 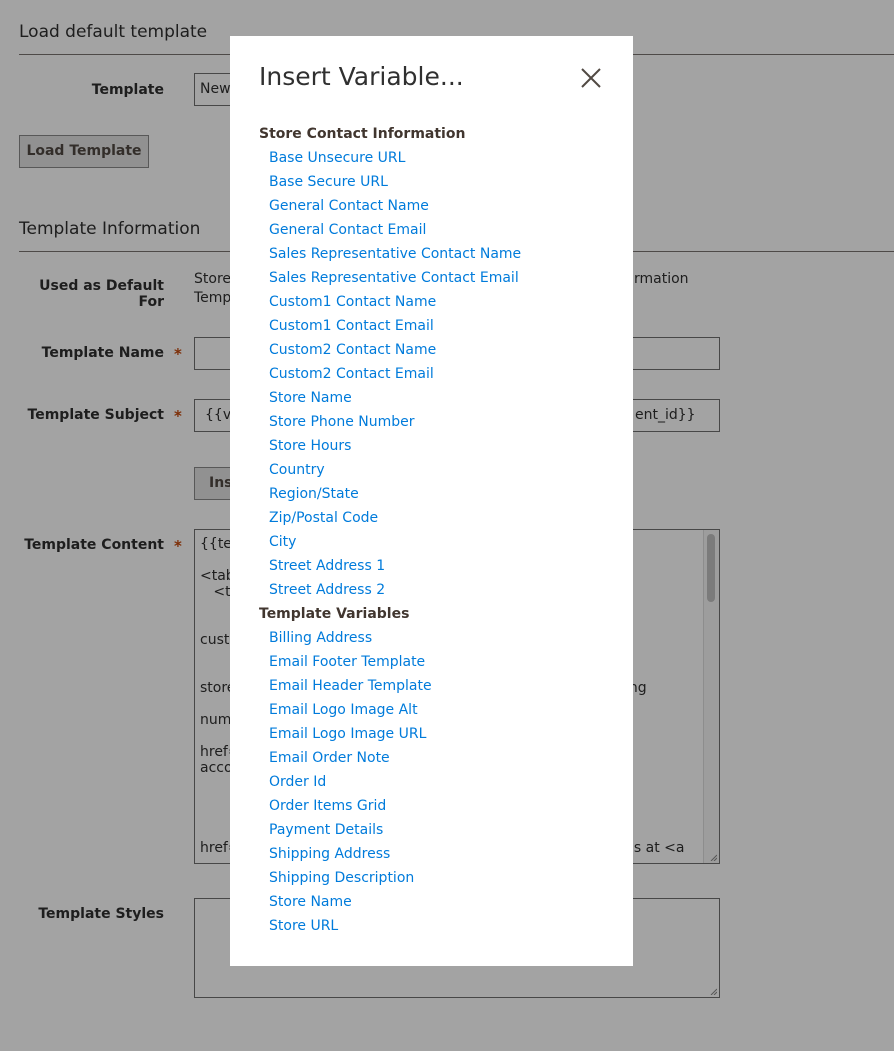 What do you see at coordinates (351, 374) in the screenshot?
I see `variable-link: Custom2 Contact Email` at bounding box center [351, 374].